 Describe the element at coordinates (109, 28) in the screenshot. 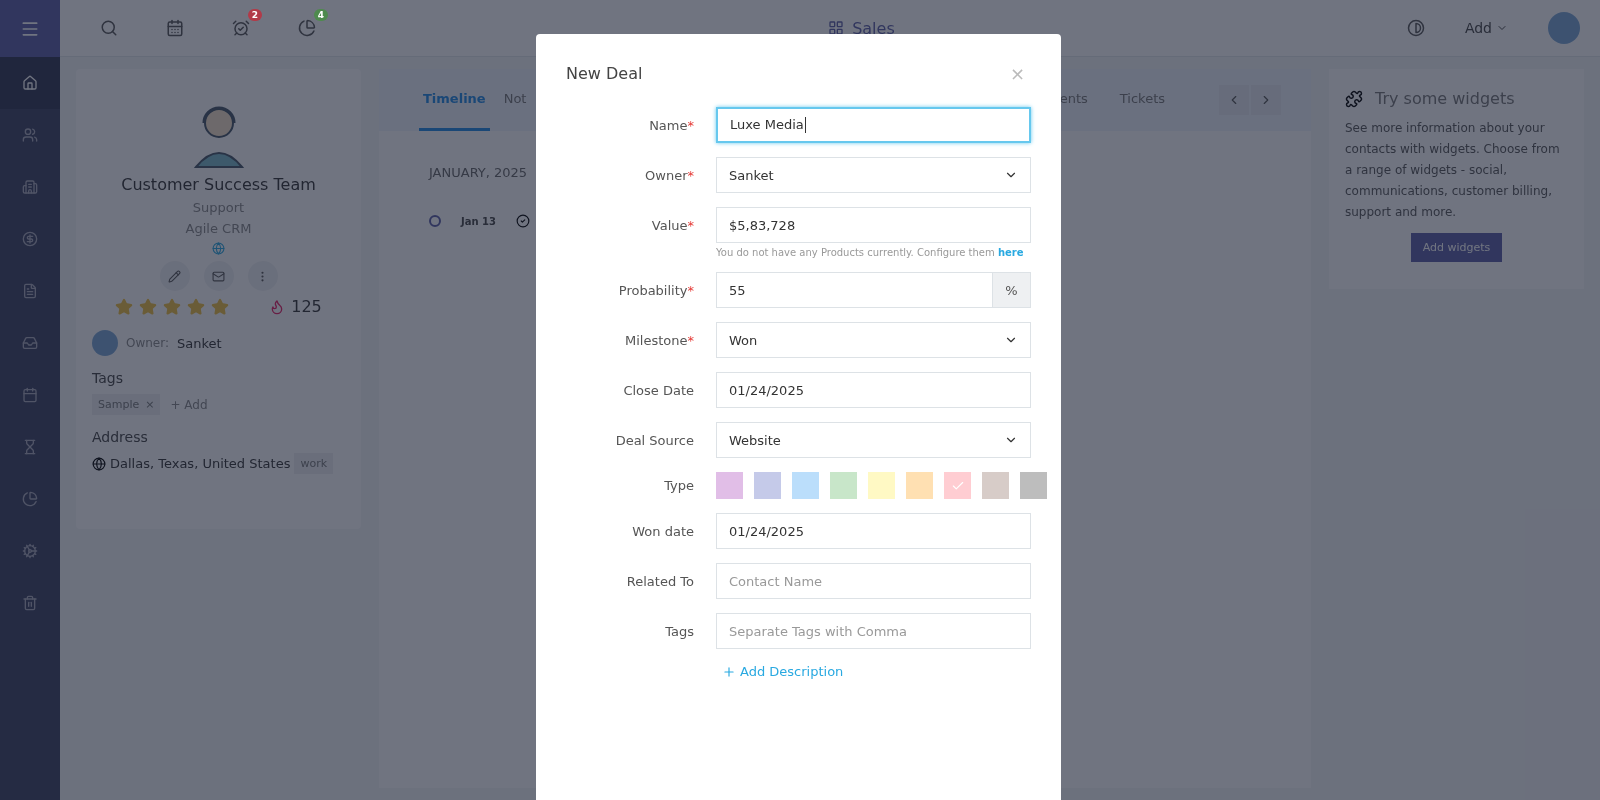

I see `search-icon` at that location.